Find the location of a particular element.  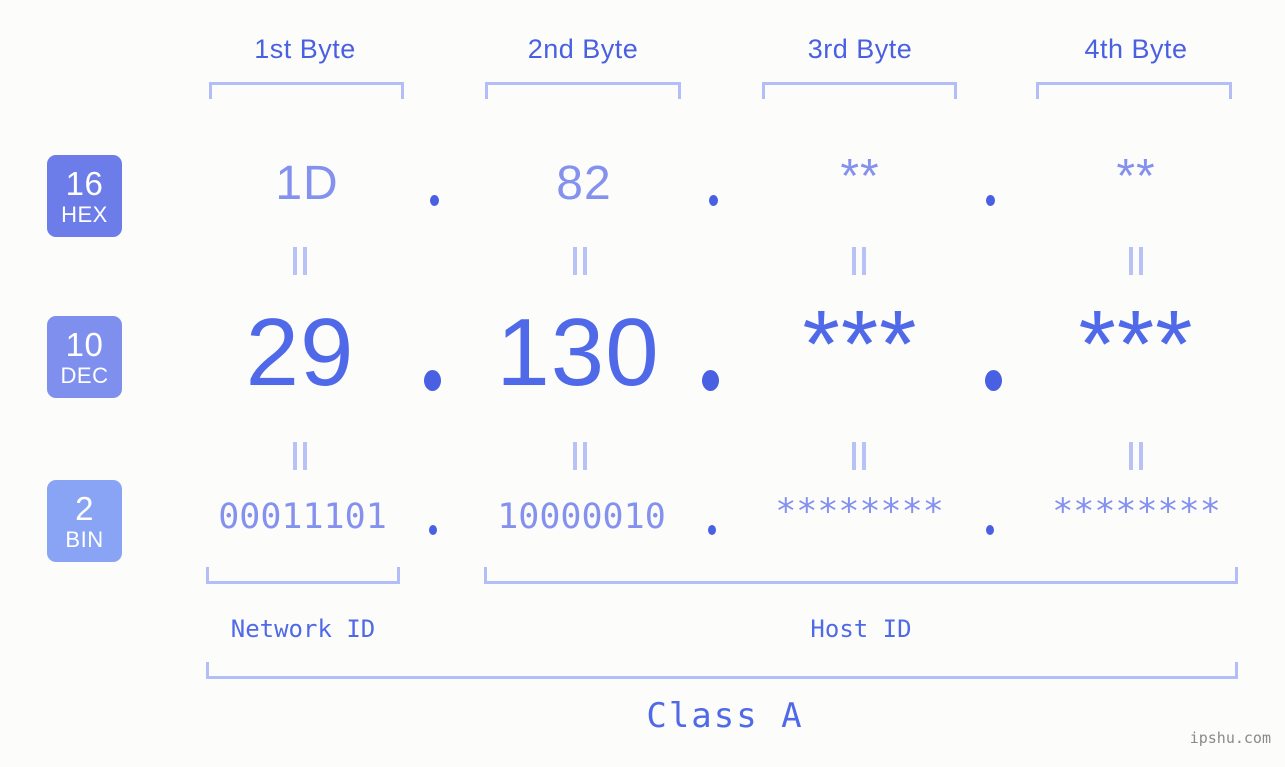

hex-byte-2-value: 82 is located at coordinates (584, 183).